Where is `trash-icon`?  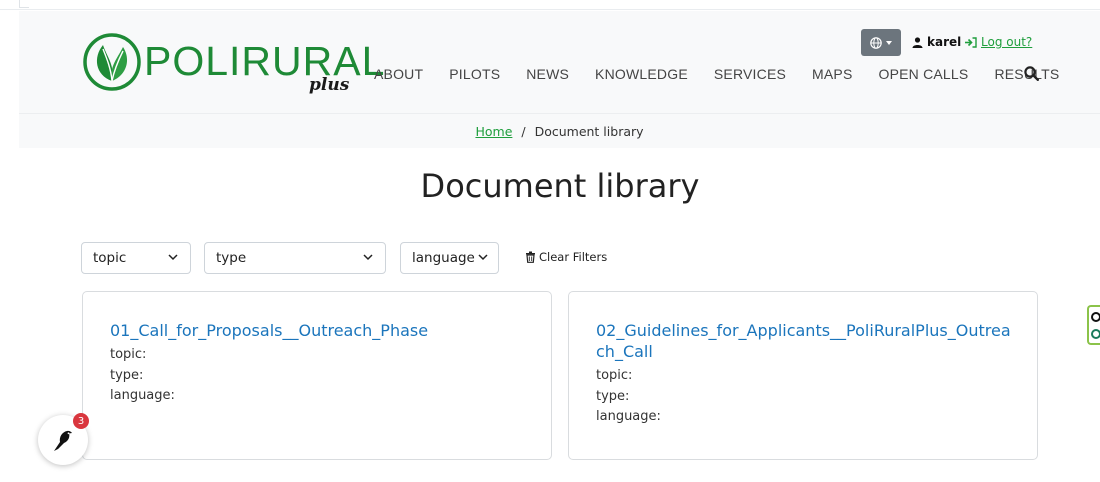
trash-icon is located at coordinates (530, 257).